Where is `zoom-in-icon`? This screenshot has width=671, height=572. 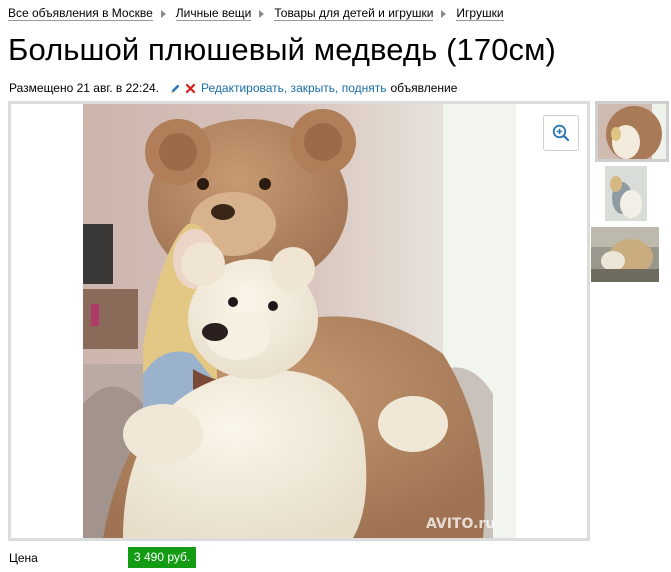 zoom-in-icon is located at coordinates (561, 133).